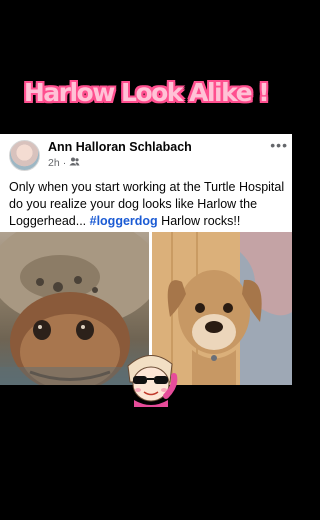 The height and width of the screenshot is (520, 320). I want to click on author-name: Ann Halloran Schlabach, so click(120, 147).